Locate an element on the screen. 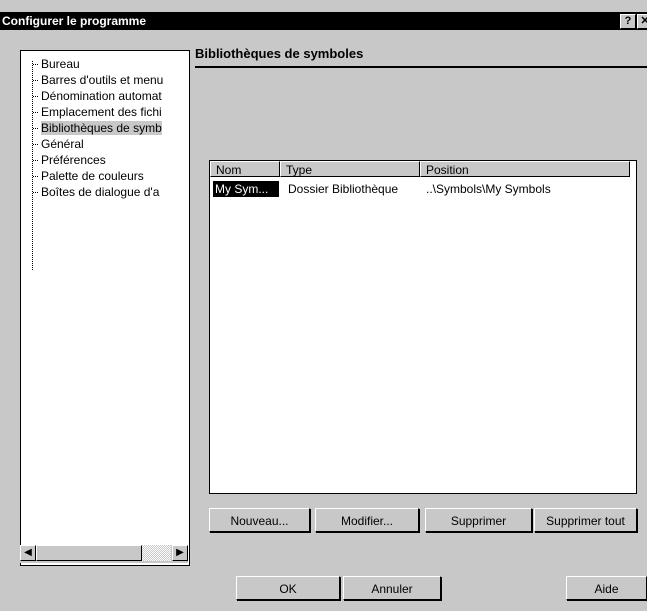 Image resolution: width=647 pixels, height=611 pixels. column-header-nom: Nom is located at coordinates (245, 169).